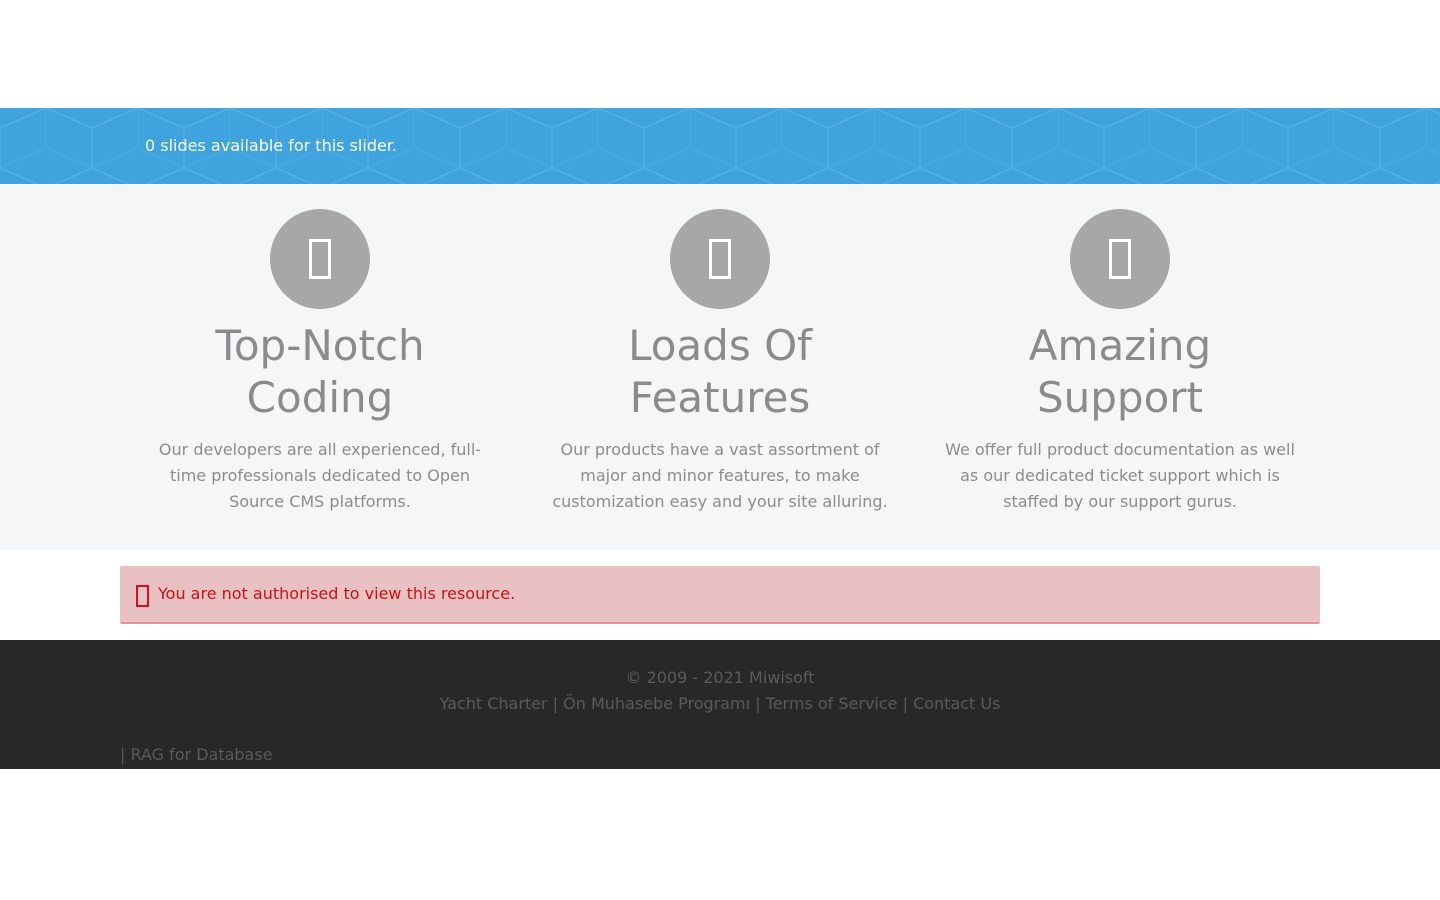  I want to click on footer-extra: | RAG for Database, so click(196, 755).